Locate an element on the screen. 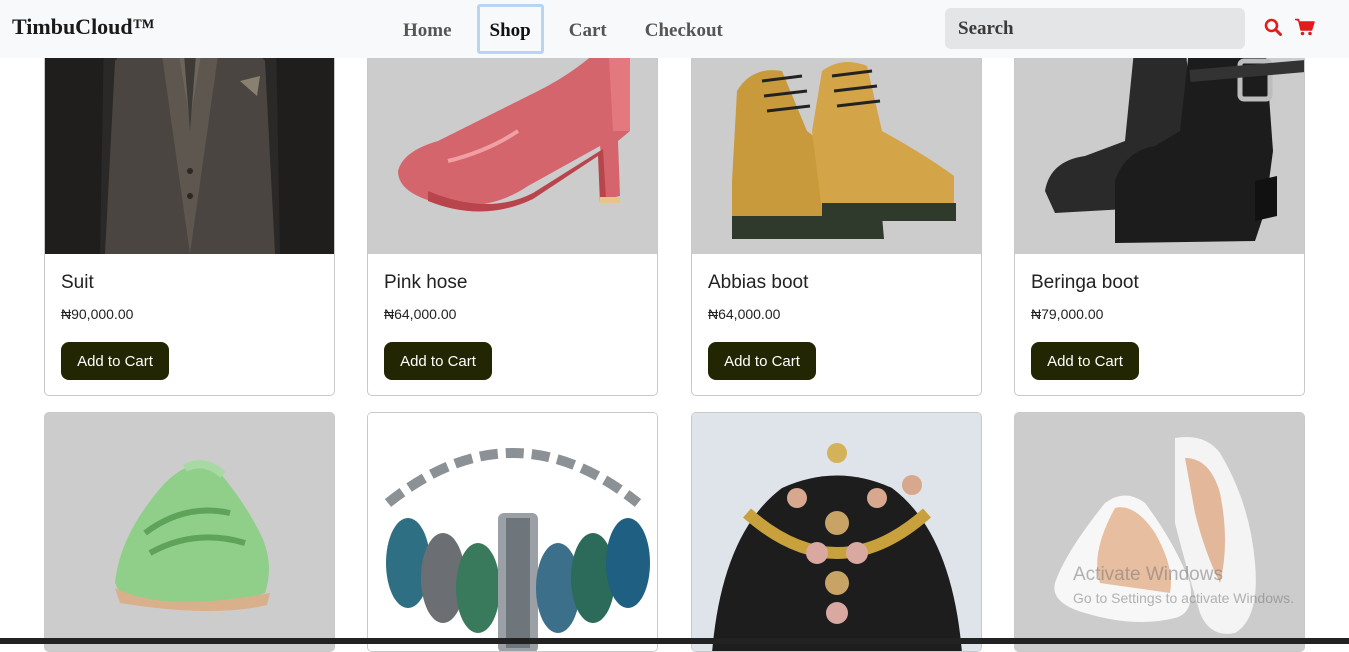 This screenshot has height=652, width=1349. nav-link-checkout: Checkout is located at coordinates (684, 29).